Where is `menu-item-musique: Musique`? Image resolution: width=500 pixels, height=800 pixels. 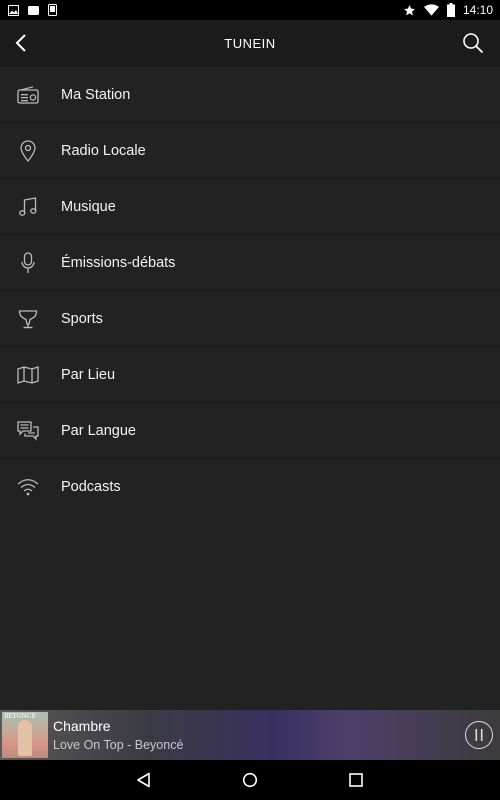
menu-item-musique: Musique is located at coordinates (250, 207).